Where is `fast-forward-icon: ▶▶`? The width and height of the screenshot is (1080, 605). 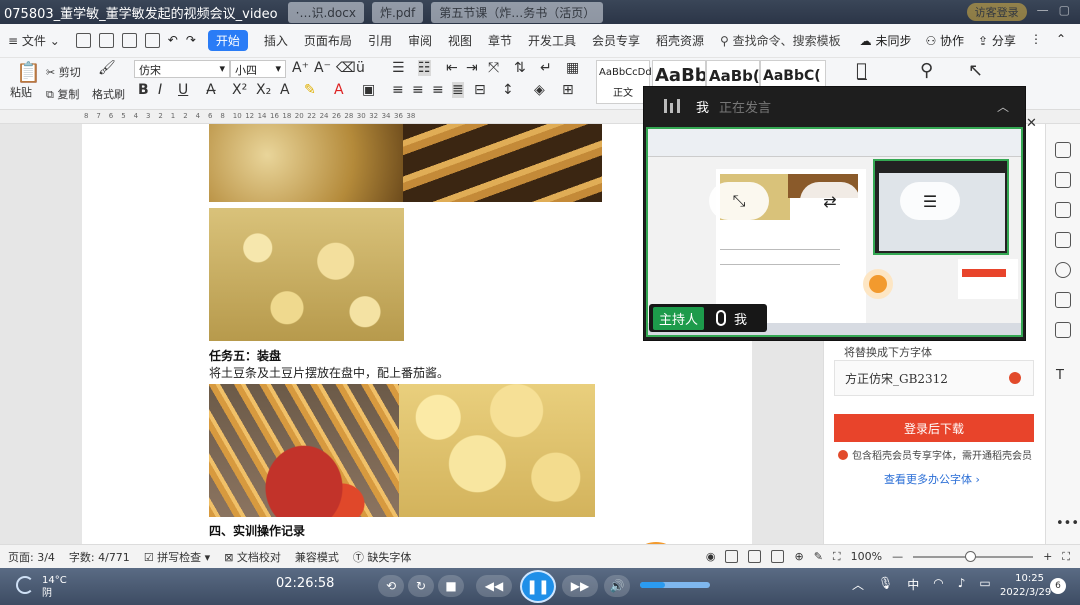 fast-forward-icon: ▶▶ is located at coordinates (580, 586).